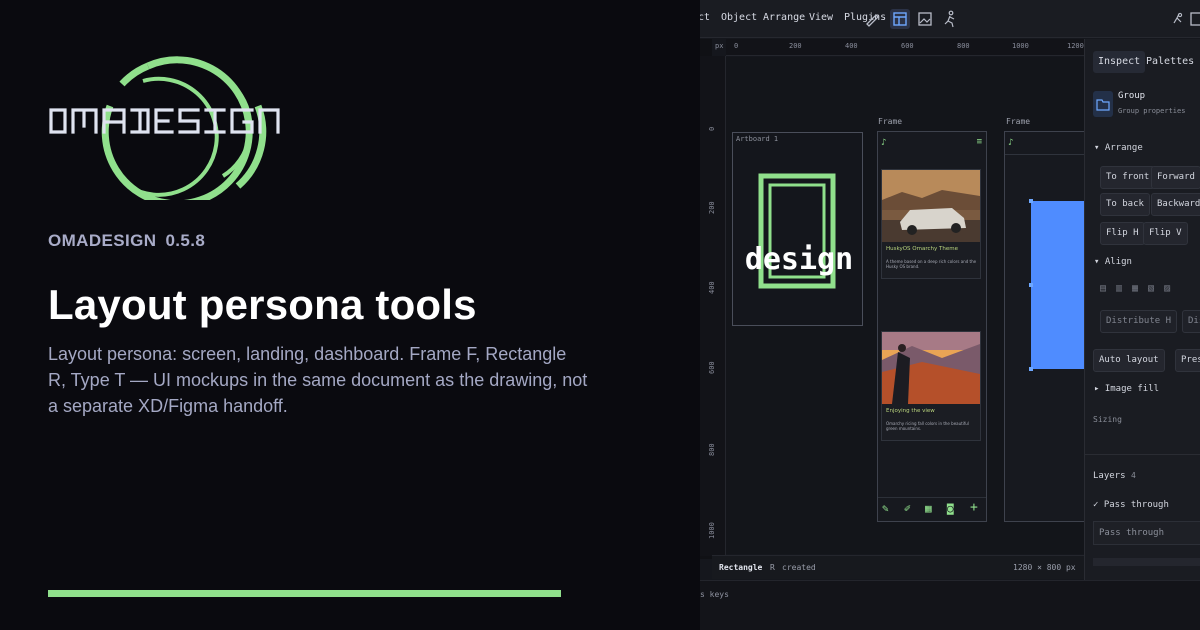  Describe the element at coordinates (925, 19) in the screenshot. I see `image-icon` at that location.